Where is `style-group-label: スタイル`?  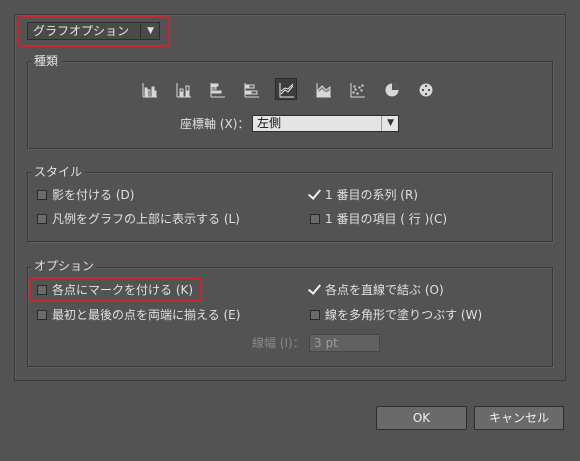 style-group-label: スタイル is located at coordinates (58, 172).